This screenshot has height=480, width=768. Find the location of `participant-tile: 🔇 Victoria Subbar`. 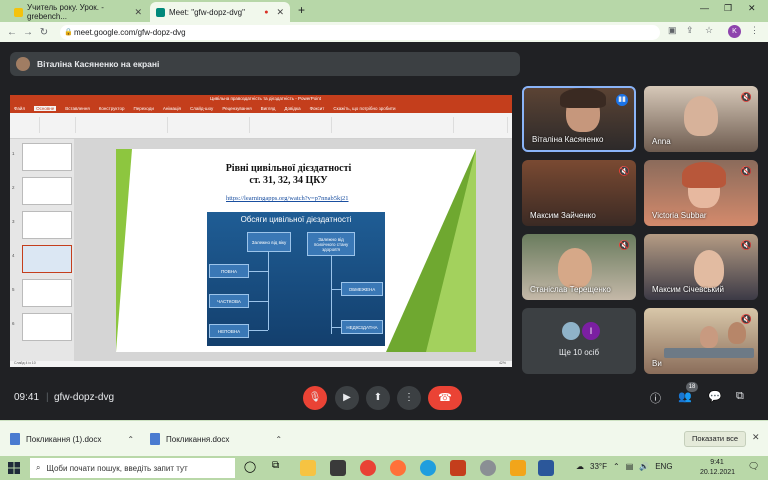

participant-tile: 🔇 Victoria Subbar is located at coordinates (701, 193).